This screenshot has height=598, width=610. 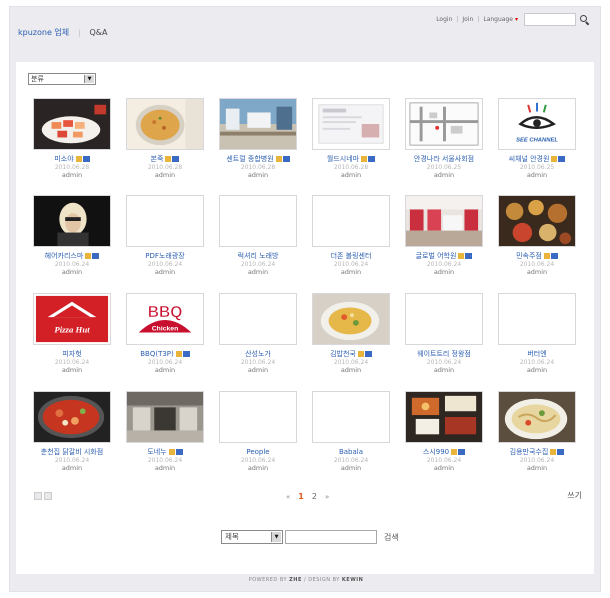 What do you see at coordinates (71, 354) in the screenshot?
I see `item-title-text: 피자헛` at bounding box center [71, 354].